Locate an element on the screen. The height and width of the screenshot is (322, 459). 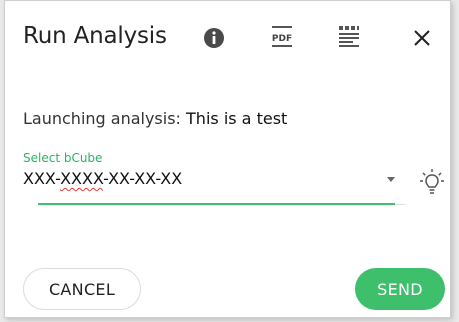
send-button: SEND is located at coordinates (400, 289).